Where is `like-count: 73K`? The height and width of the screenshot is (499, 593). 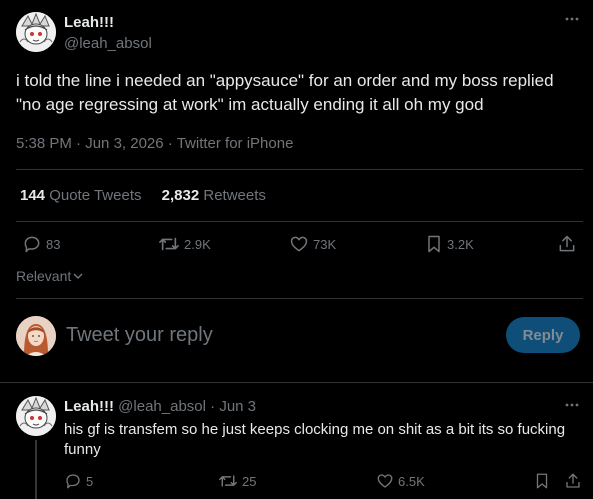
like-count: 73K is located at coordinates (325, 244).